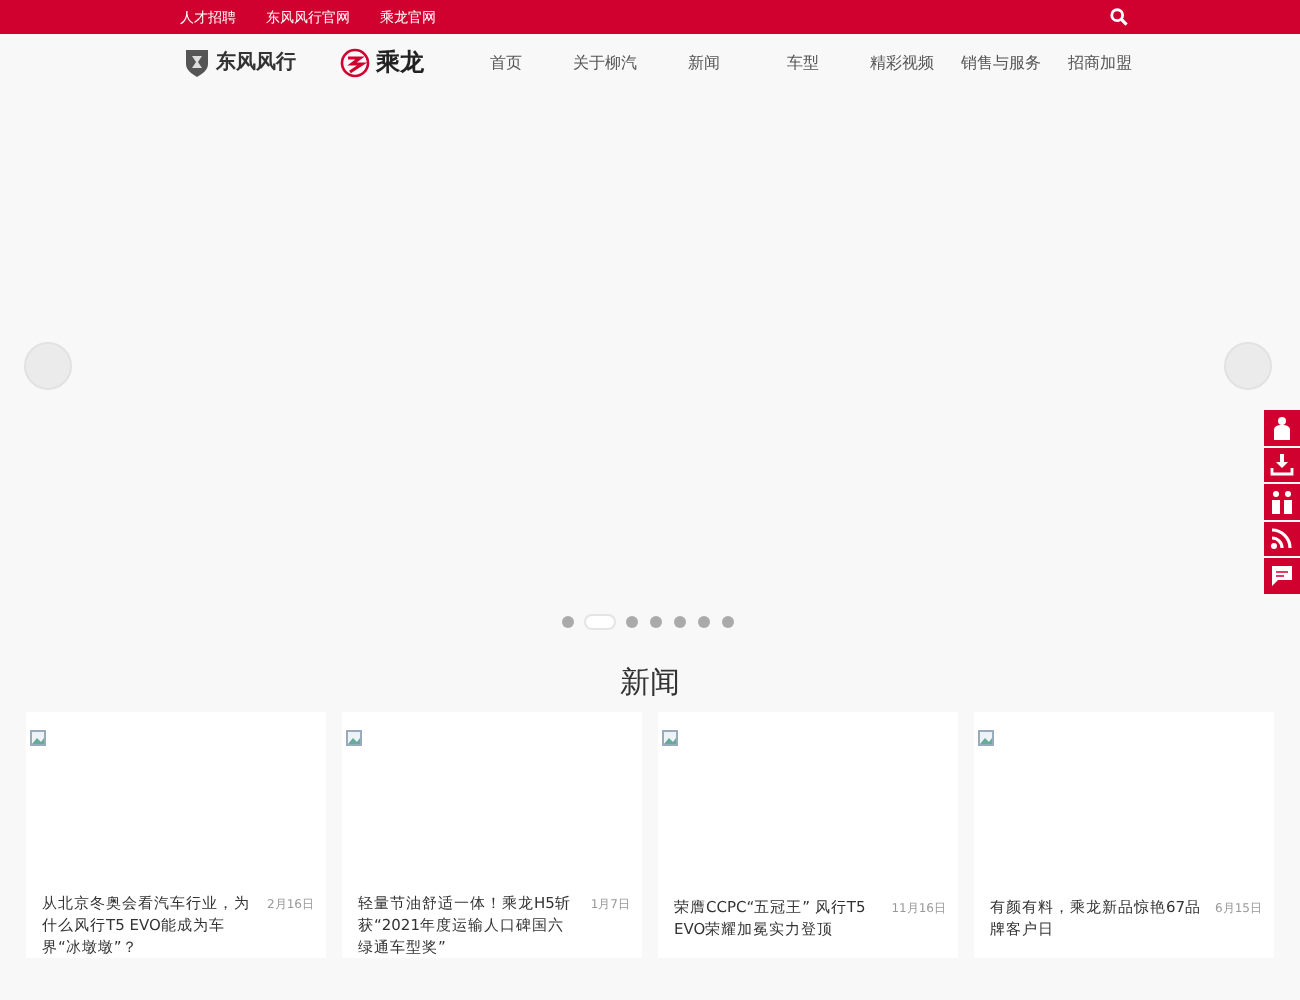 This screenshot has height=1000, width=1300. What do you see at coordinates (1119, 17) in the screenshot?
I see `search-icon` at bounding box center [1119, 17].